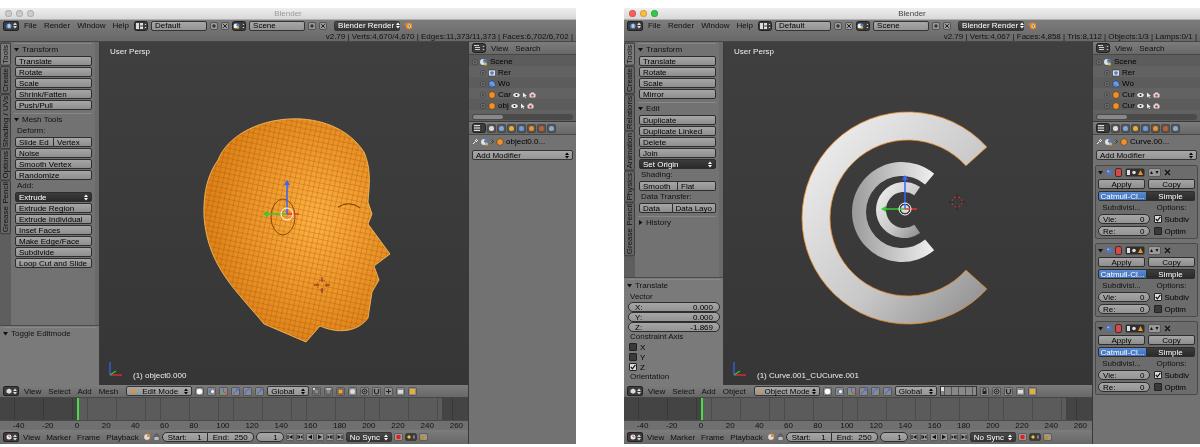 The width and height of the screenshot is (1200, 447). Describe the element at coordinates (1171, 340) in the screenshot. I see `copy-button: Copy` at that location.